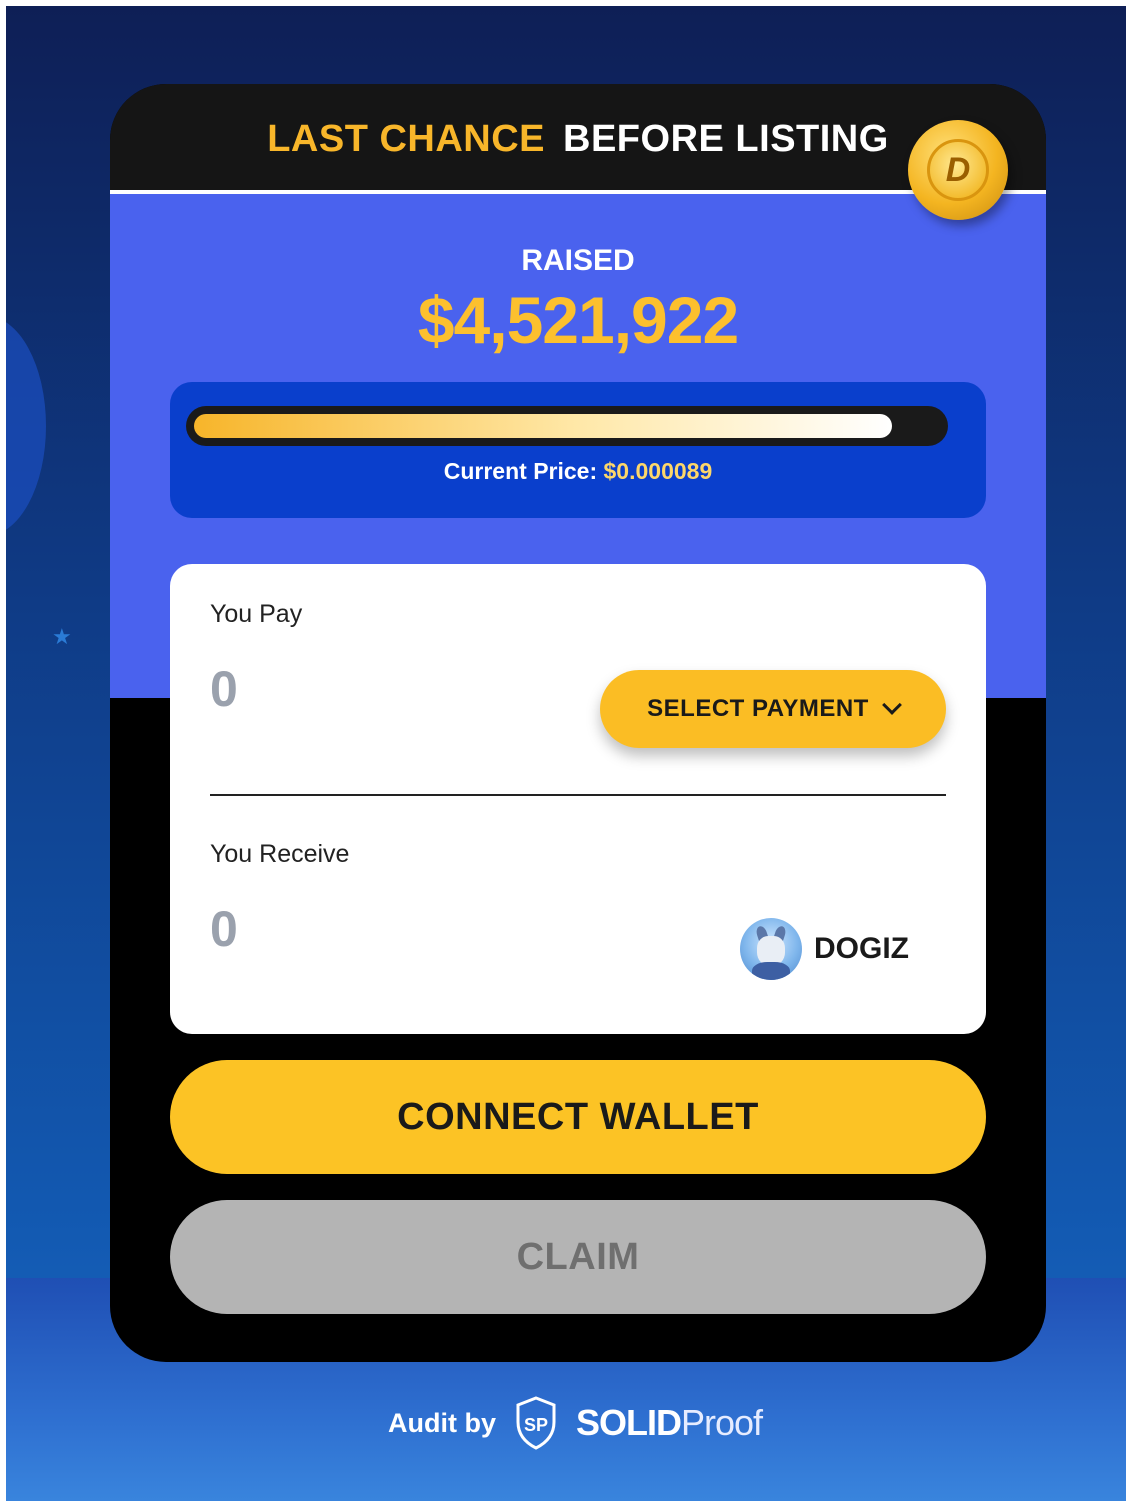 The height and width of the screenshot is (1501, 1128). What do you see at coordinates (861, 948) in the screenshot?
I see `token-name: DOGIZ` at bounding box center [861, 948].